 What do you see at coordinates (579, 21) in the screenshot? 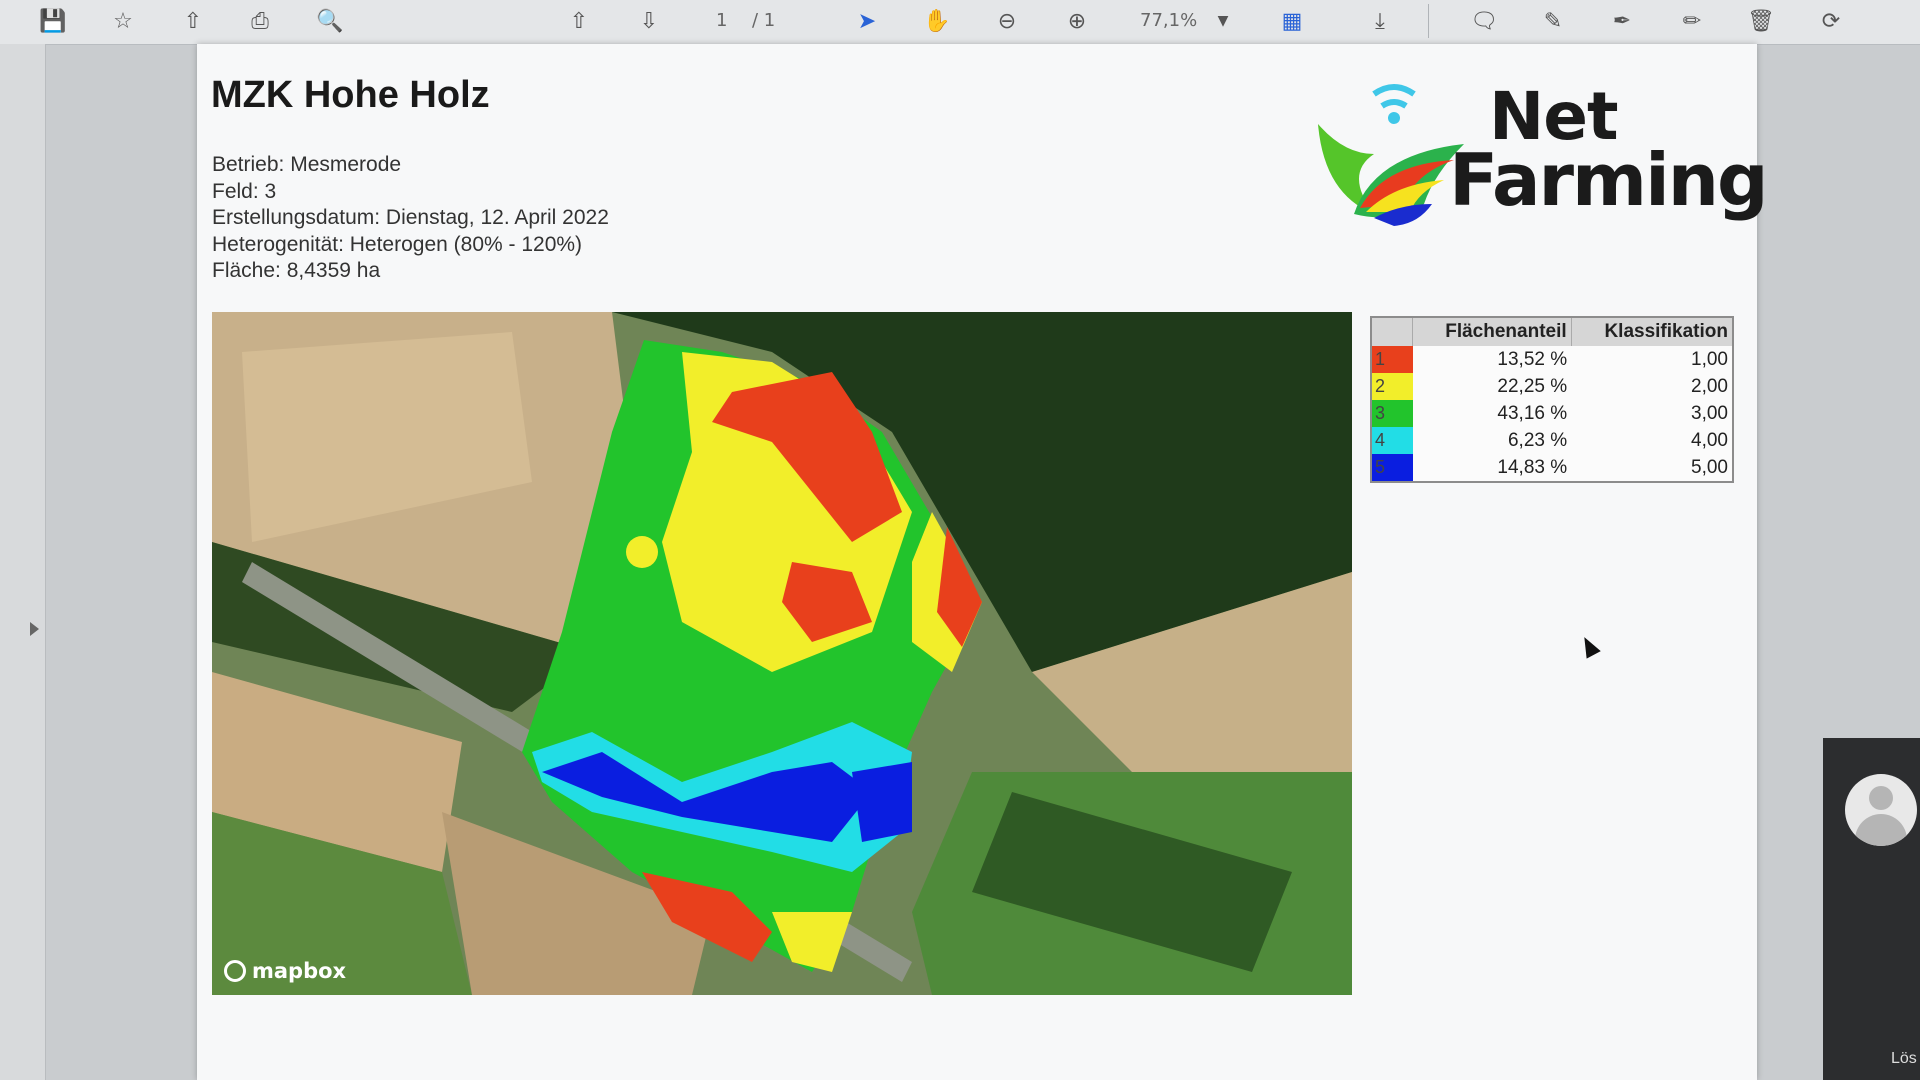
I see `page-up-icon: ⇧` at bounding box center [579, 21].